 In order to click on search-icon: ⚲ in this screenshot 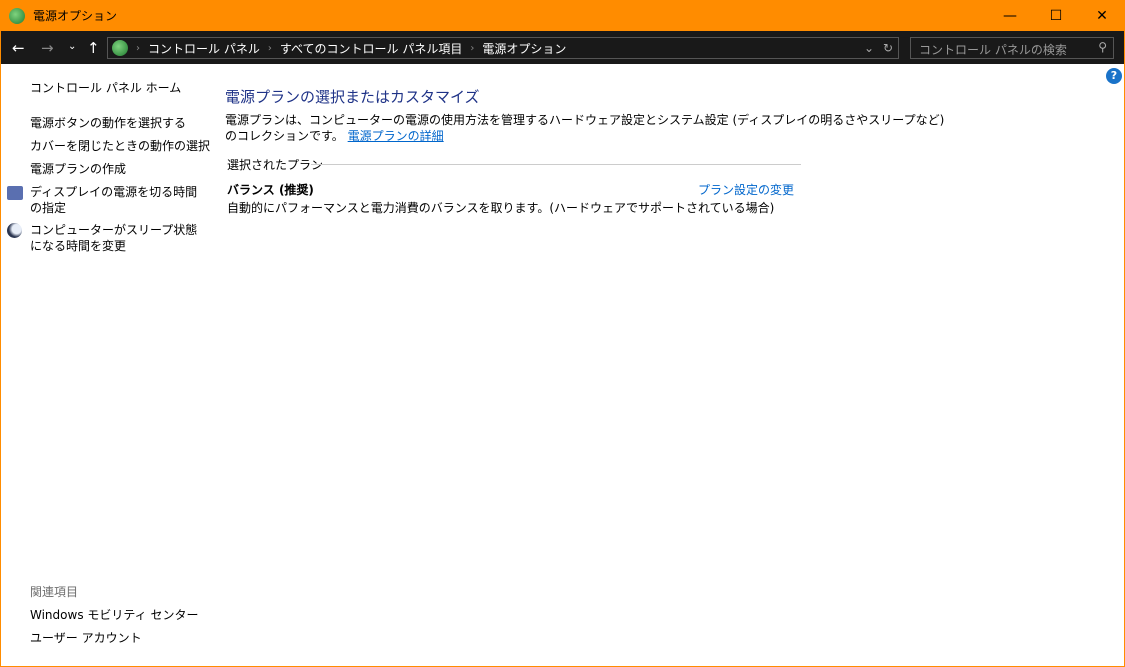, I will do `click(1102, 47)`.